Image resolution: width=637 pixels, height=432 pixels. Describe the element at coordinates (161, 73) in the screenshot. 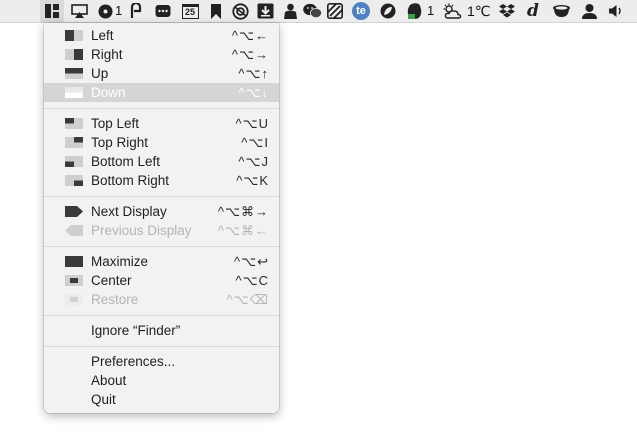

I see `menu-item-up: Up ^⌥↑` at that location.